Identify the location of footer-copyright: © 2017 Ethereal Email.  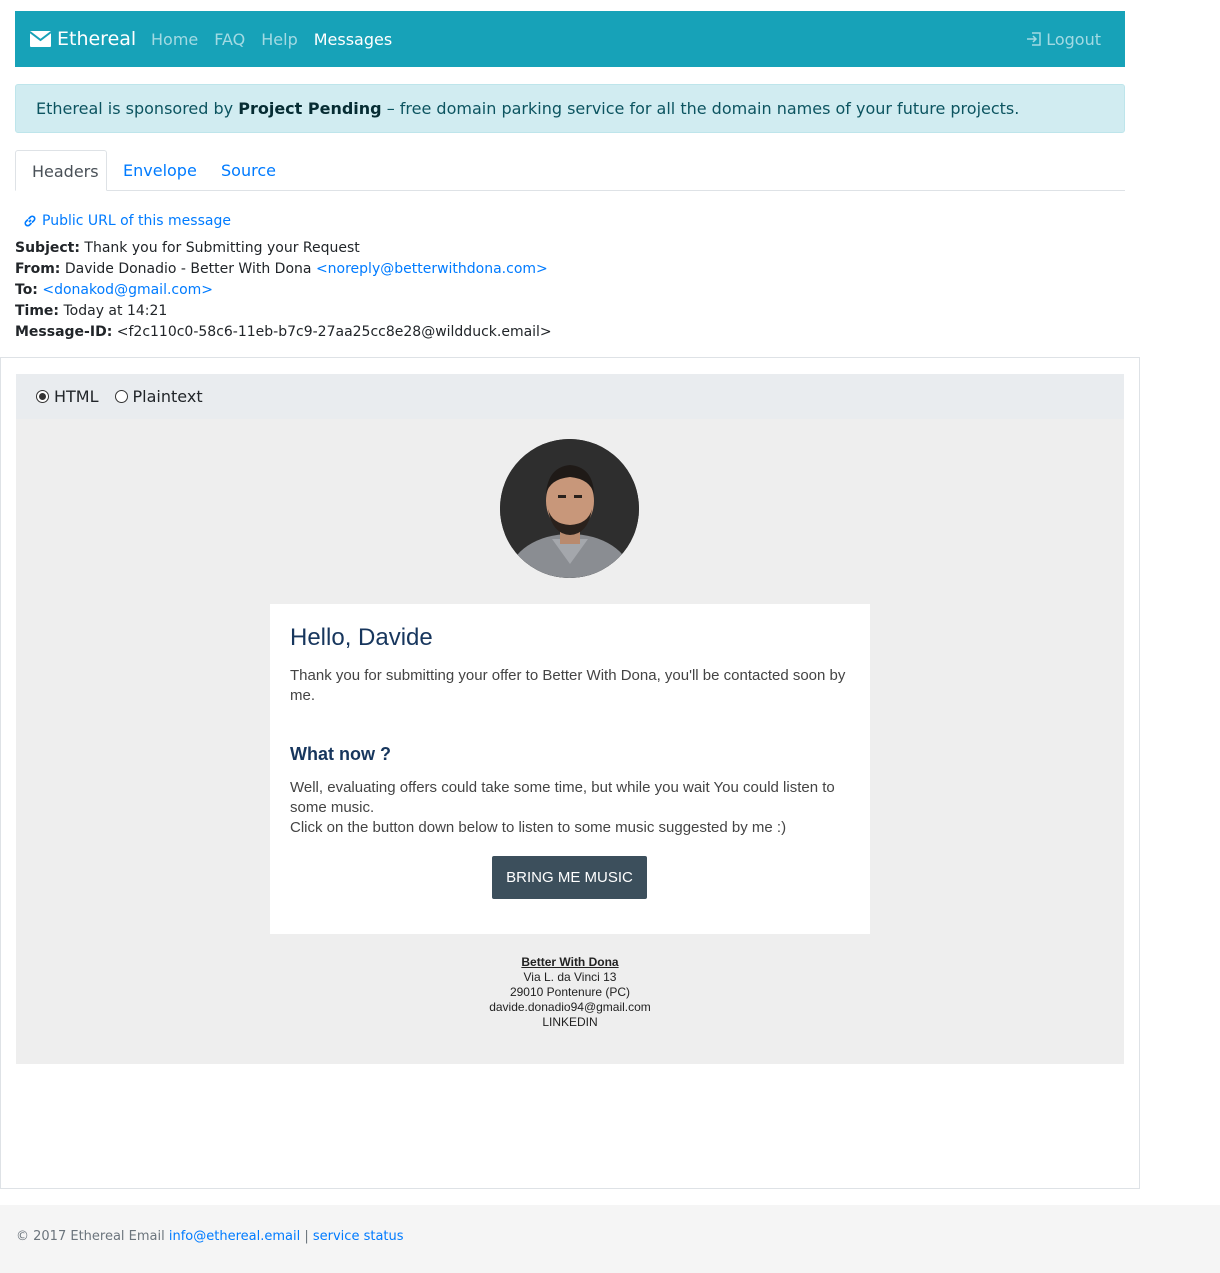
(92, 1236).